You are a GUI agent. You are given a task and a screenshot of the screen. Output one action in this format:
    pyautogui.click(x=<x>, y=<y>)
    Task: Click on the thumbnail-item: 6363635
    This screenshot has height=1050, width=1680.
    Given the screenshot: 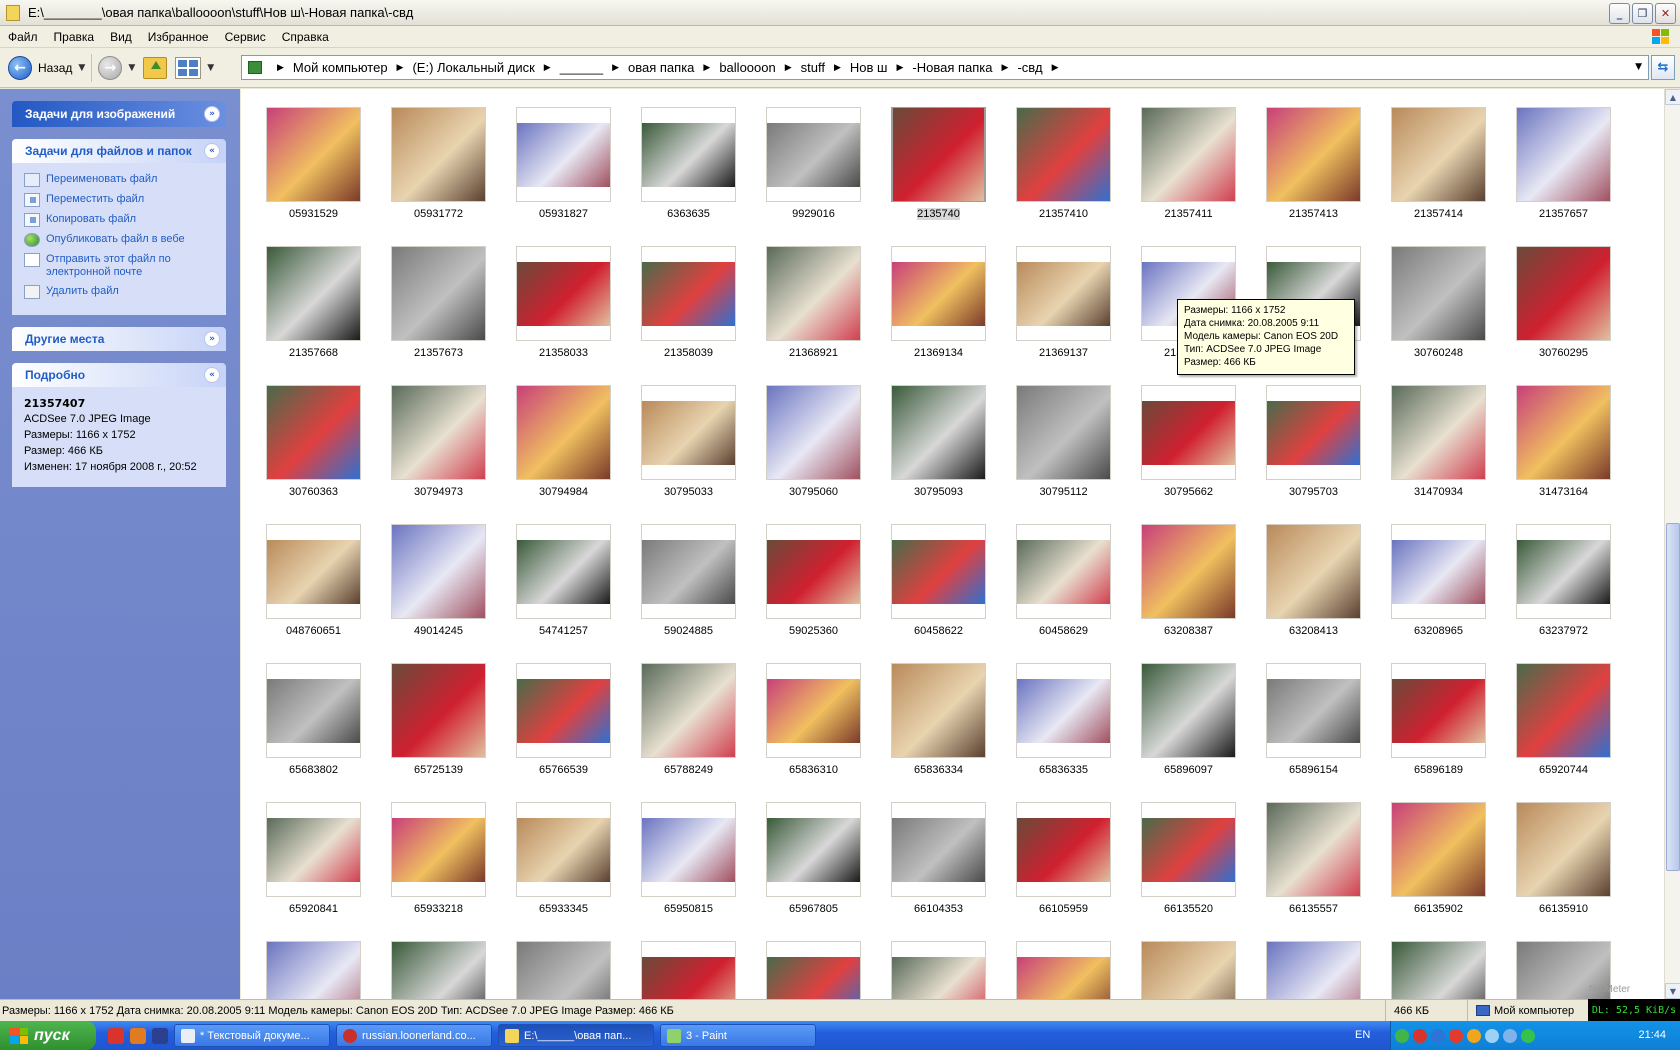 What is the action you would take?
    pyautogui.click(x=688, y=176)
    